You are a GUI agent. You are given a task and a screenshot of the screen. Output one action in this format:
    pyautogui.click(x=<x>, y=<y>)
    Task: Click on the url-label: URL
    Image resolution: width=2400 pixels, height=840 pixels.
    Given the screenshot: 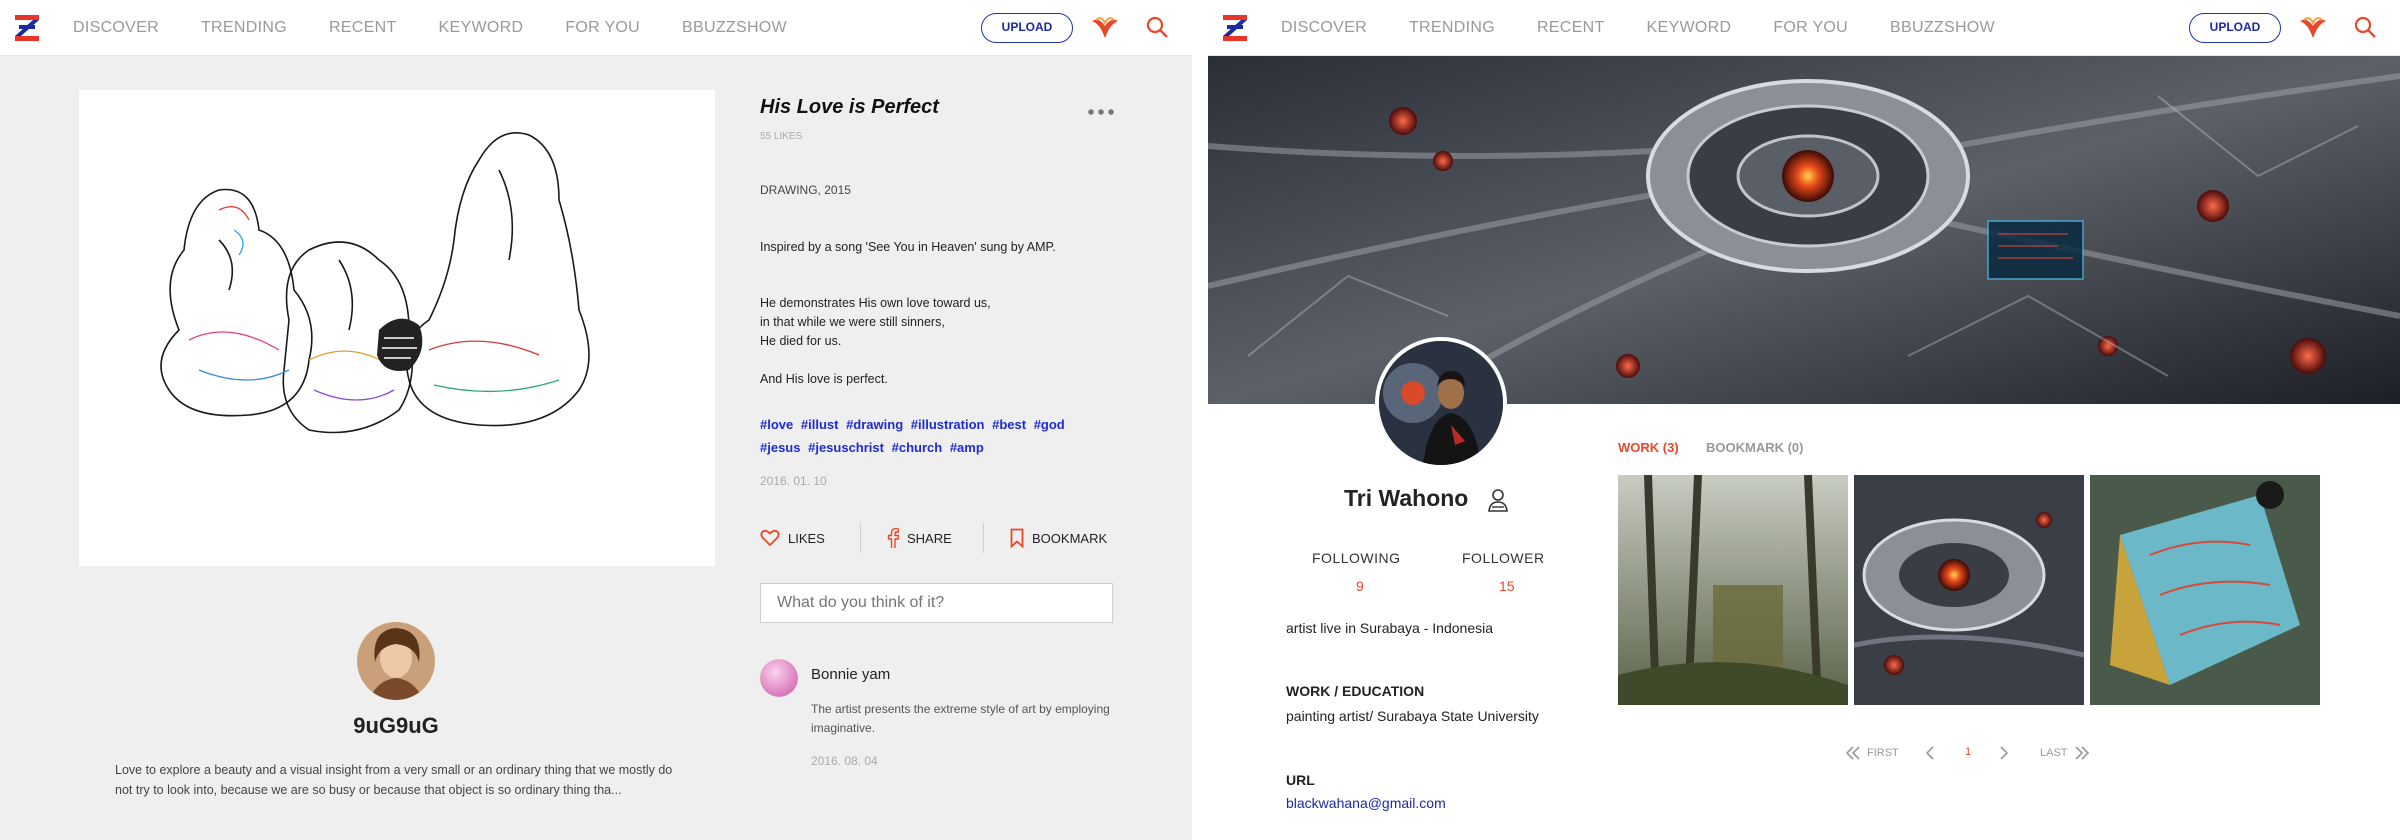 What is the action you would take?
    pyautogui.click(x=1300, y=780)
    